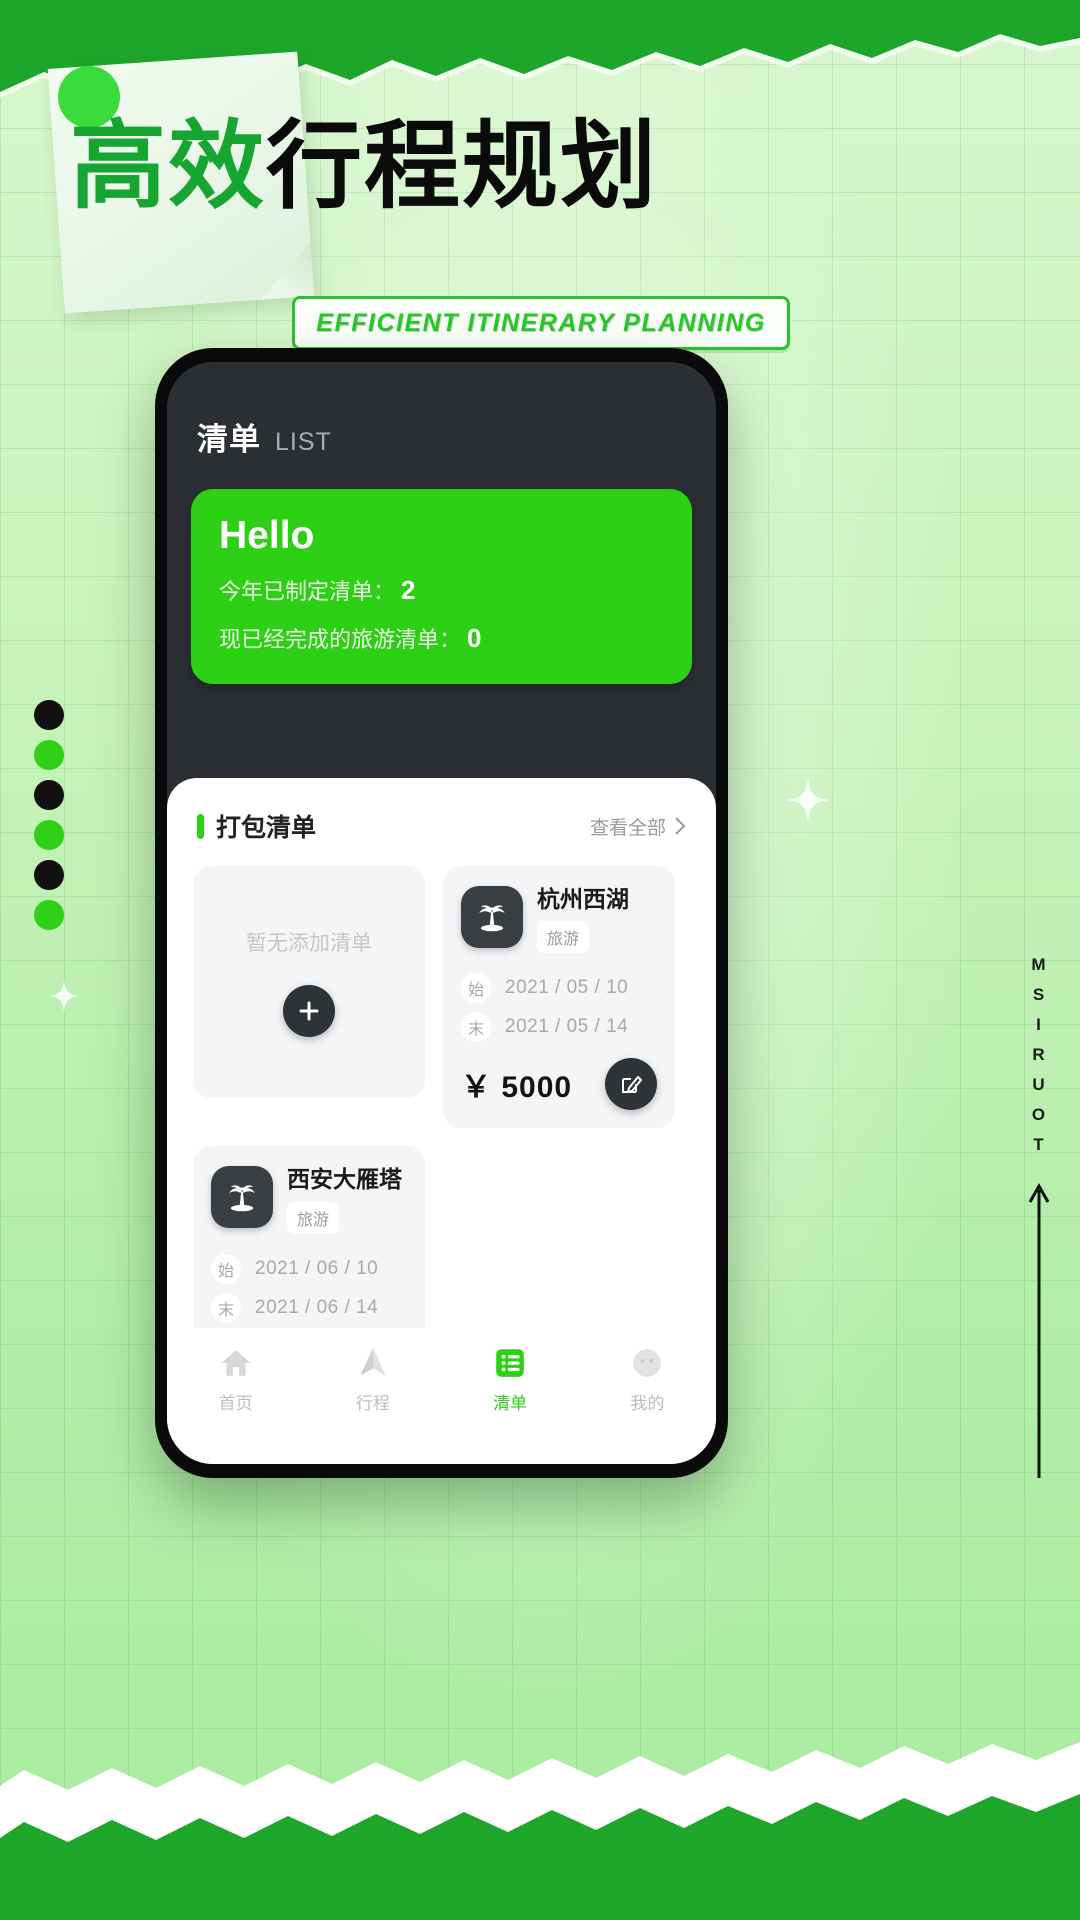 This screenshot has height=1920, width=1080. I want to click on trip-dates: 始 2021 / 05 / 10 末 2021 / 05 / 14, so click(559, 1008).